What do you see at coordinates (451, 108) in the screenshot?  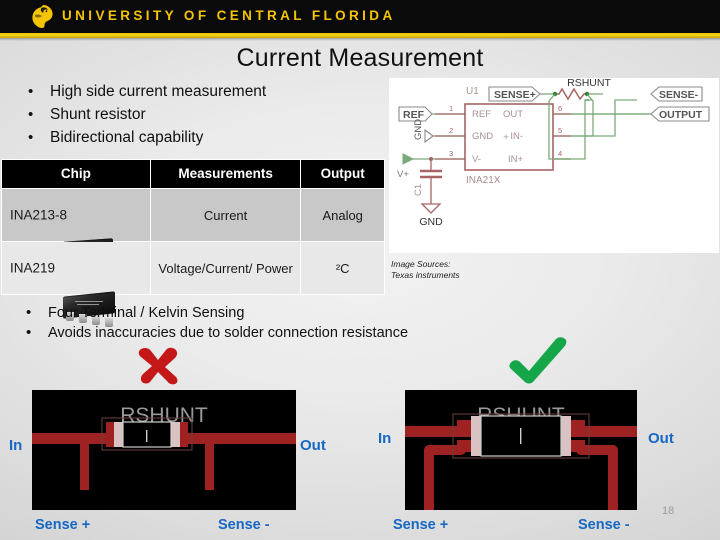 I see `svg-text: 1` at bounding box center [451, 108].